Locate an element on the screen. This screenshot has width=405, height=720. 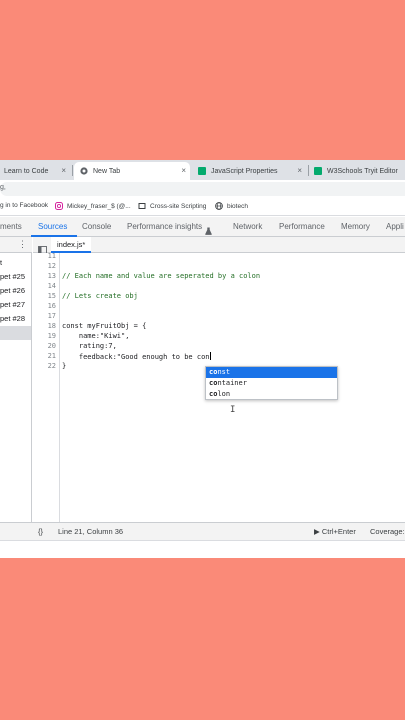
navigator-item: pet #25 is located at coordinates (15, 277).